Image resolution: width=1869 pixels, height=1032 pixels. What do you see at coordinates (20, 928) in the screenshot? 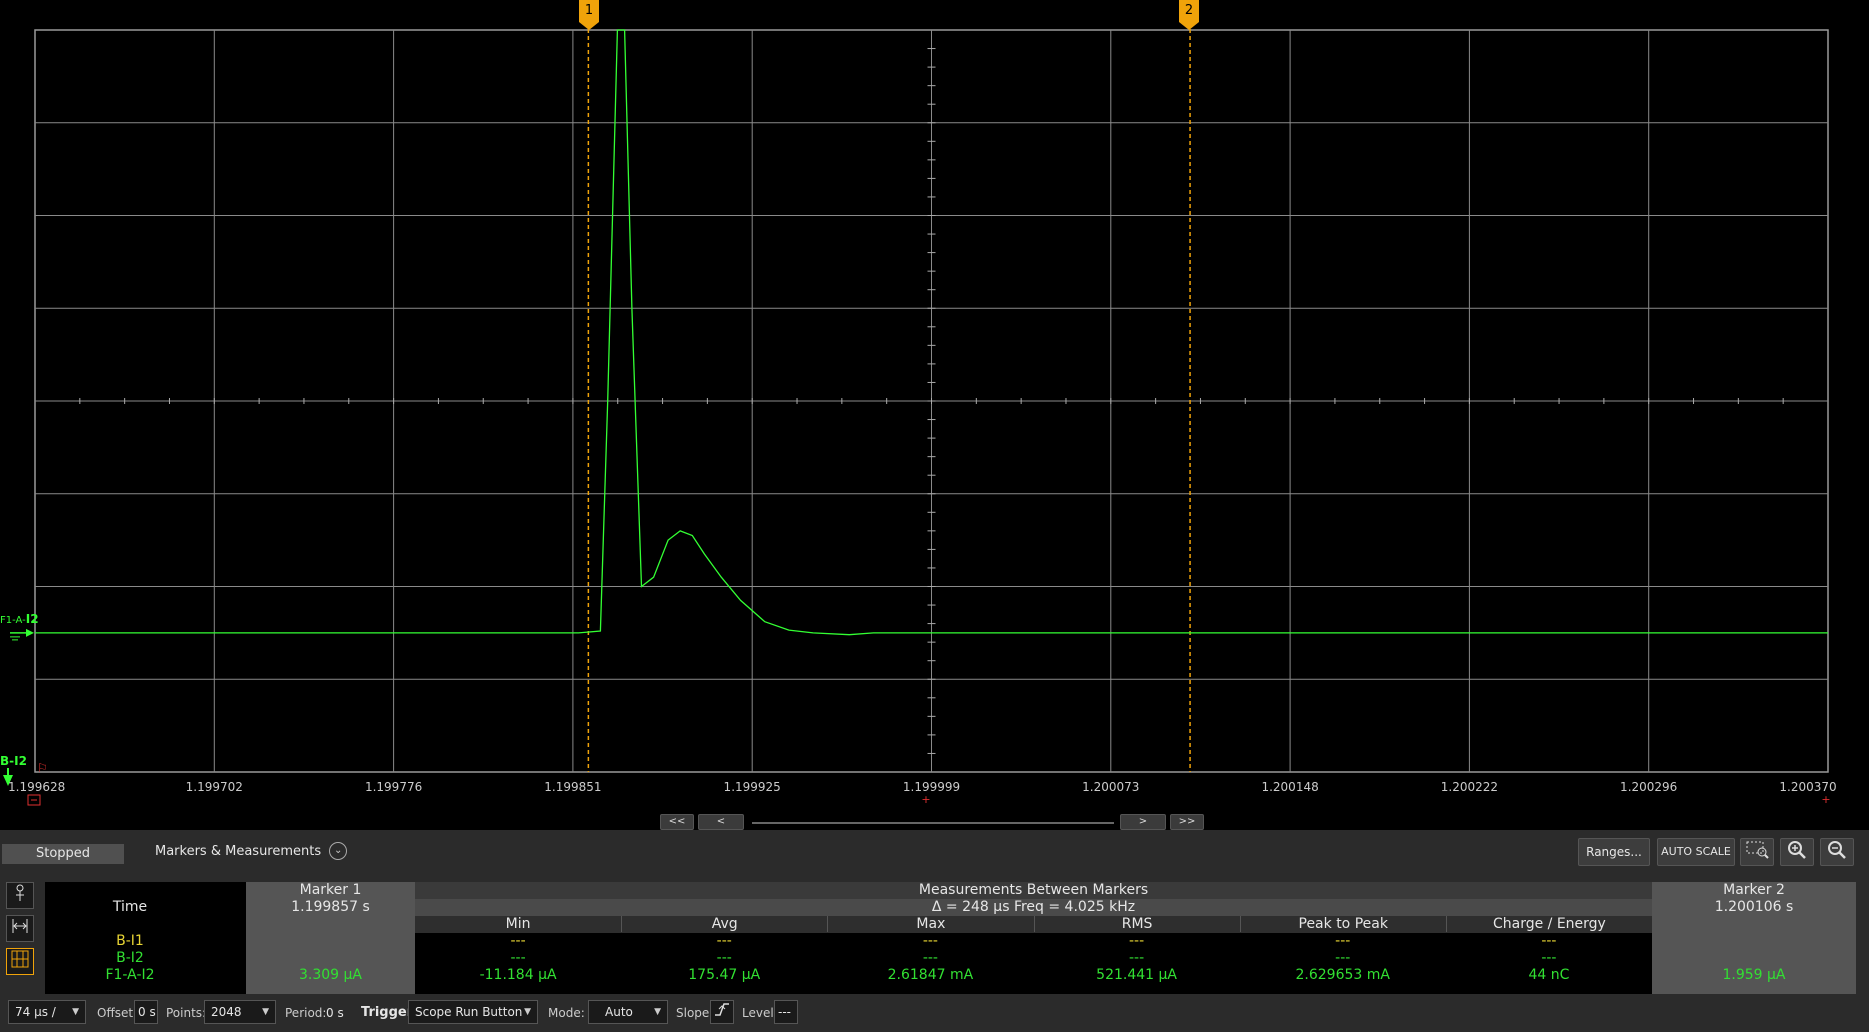
I see `measure-span-icon` at bounding box center [20, 928].